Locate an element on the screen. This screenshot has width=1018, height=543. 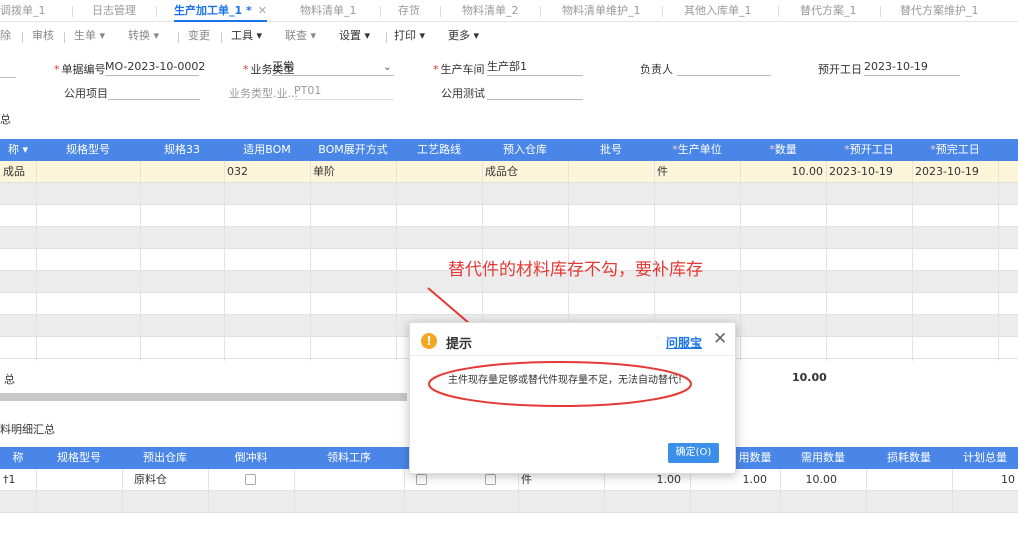
start-date-label: 预开工日 is located at coordinates (840, 69).